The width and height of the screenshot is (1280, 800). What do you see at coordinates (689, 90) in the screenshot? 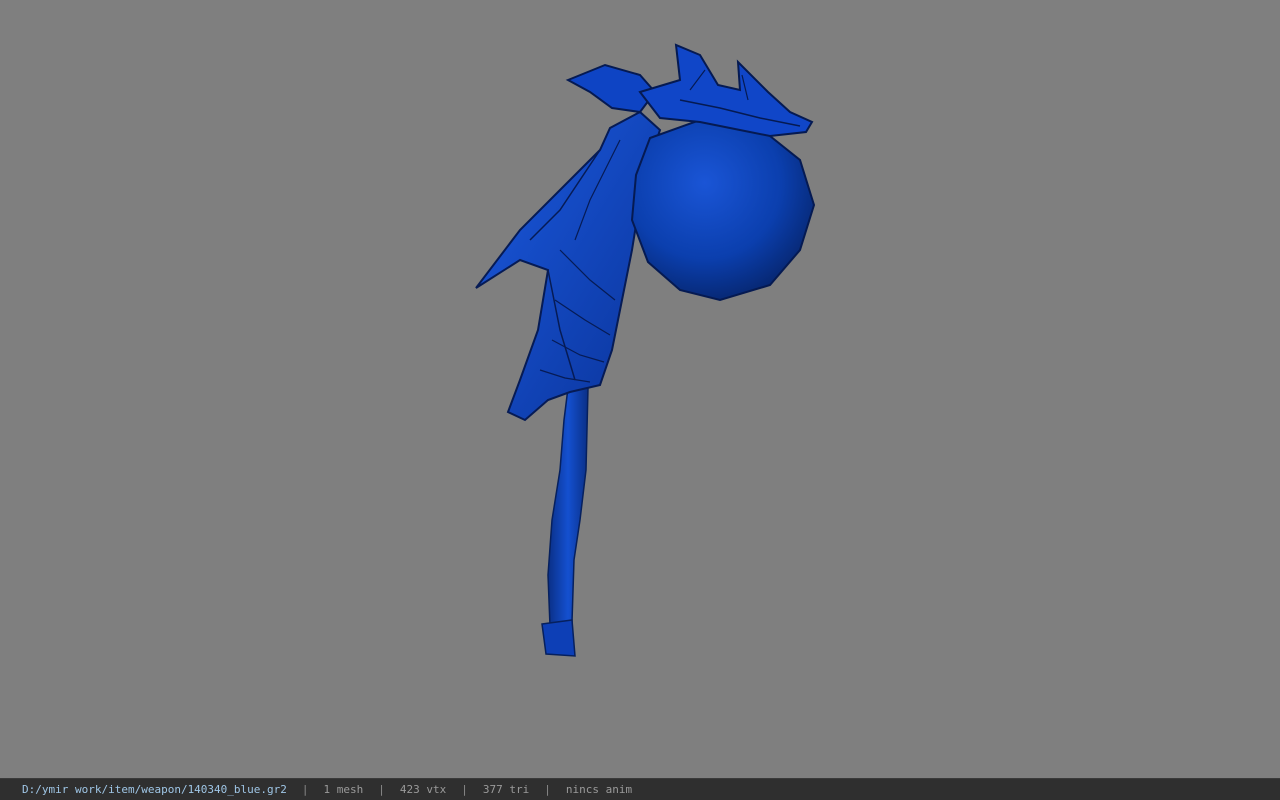
I see `weapon-crown` at bounding box center [689, 90].